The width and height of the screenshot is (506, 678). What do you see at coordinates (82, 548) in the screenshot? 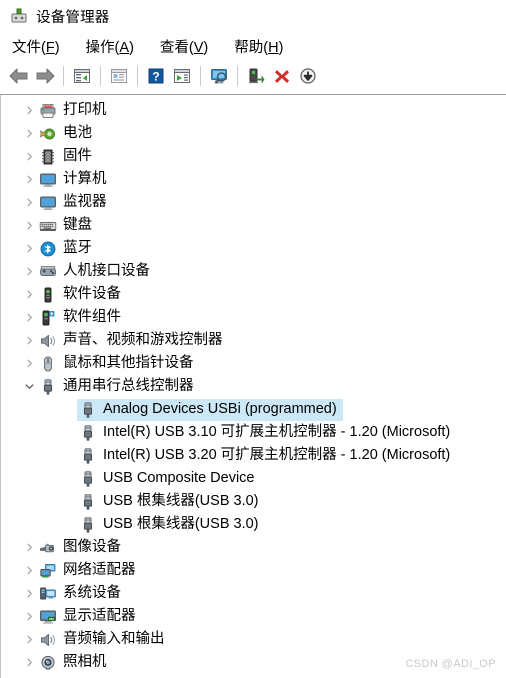
I see `tree-item-content: 图像设备` at bounding box center [82, 548].